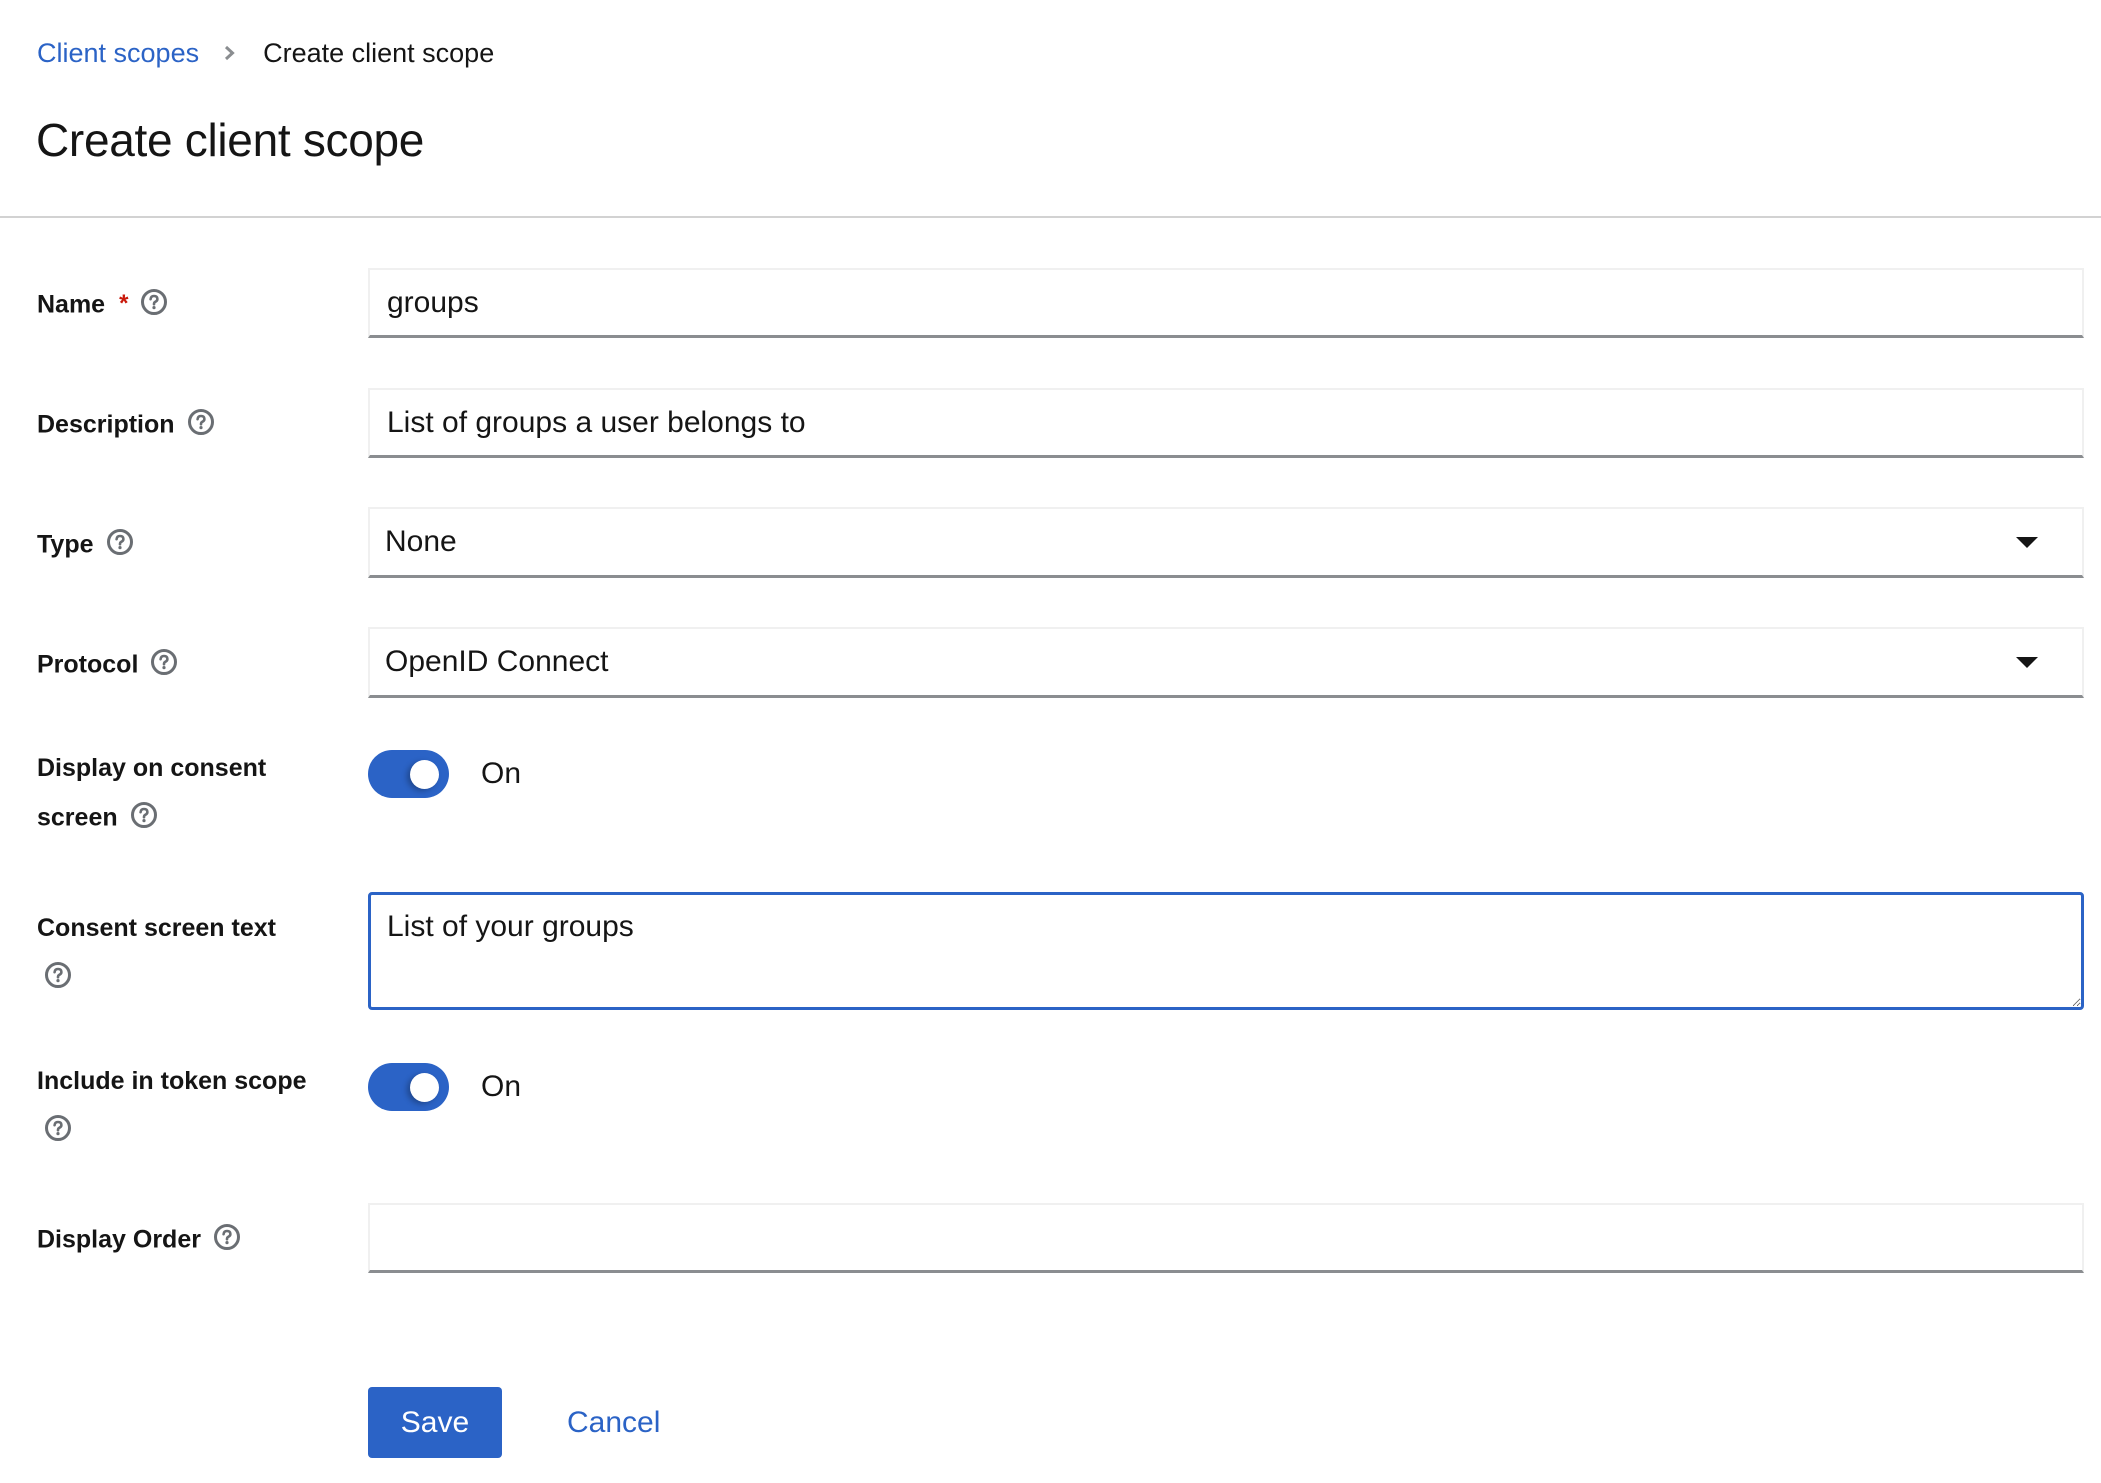  What do you see at coordinates (501, 1086) in the screenshot?
I see `include-in-token-state: On` at bounding box center [501, 1086].